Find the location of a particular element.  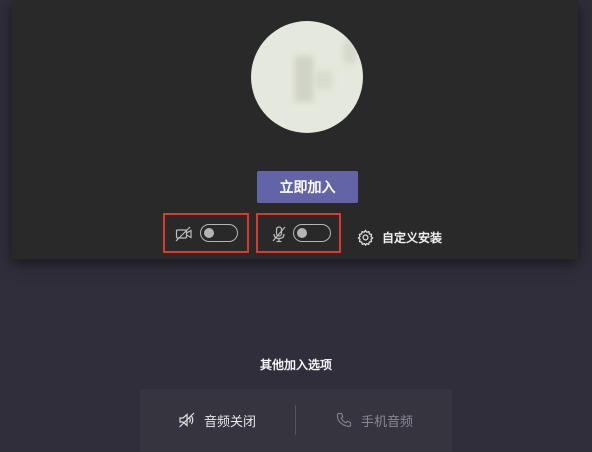

join-now-button: 立即加入 is located at coordinates (307, 187).